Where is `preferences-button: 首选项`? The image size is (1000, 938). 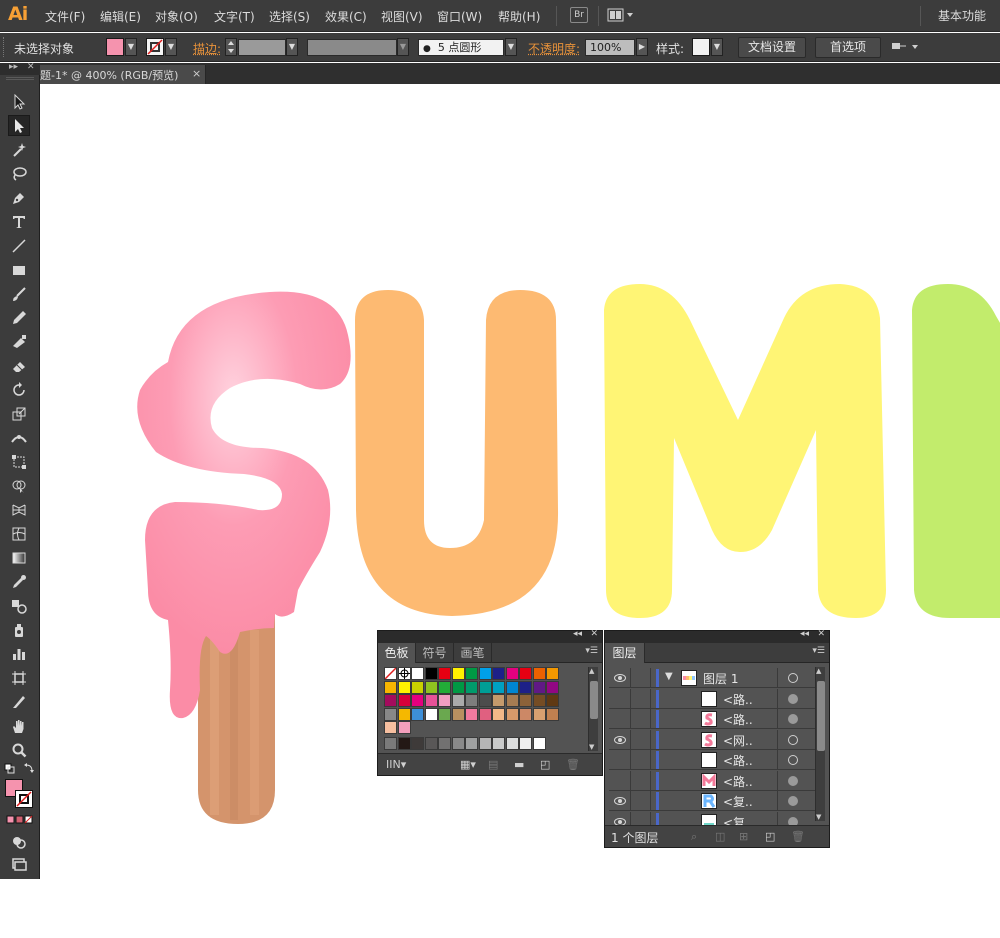 preferences-button: 首选项 is located at coordinates (848, 47).